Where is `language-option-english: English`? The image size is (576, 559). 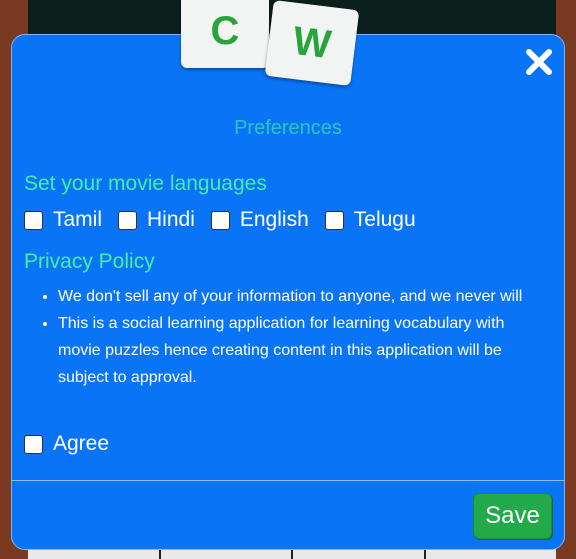 language-option-english: English is located at coordinates (259, 220).